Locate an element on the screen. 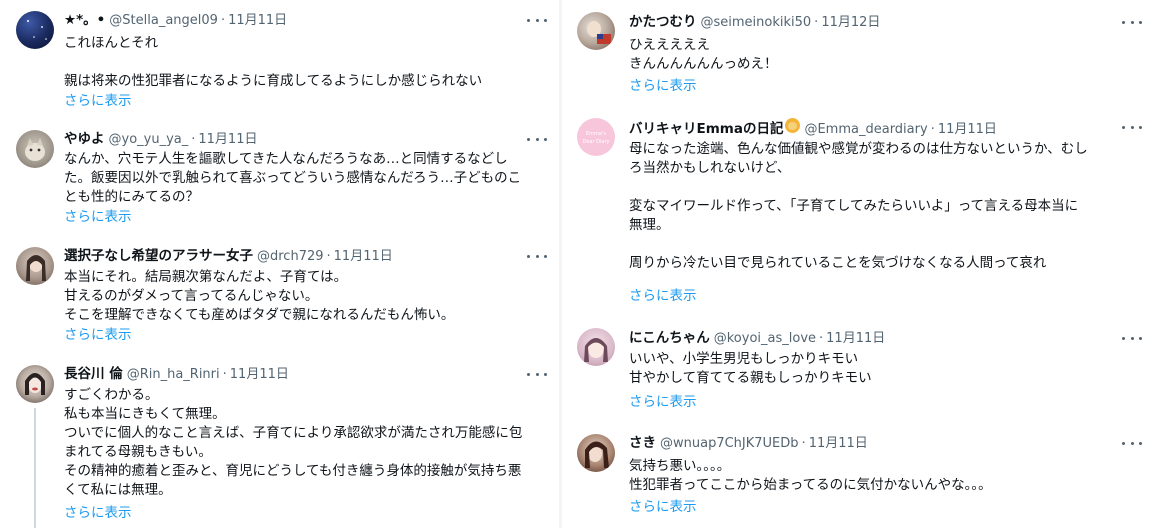 This screenshot has height=528, width=1156. tweet-header: かたつむり @seimeinokiki50 · 11月12日 is located at coordinates (755, 22).